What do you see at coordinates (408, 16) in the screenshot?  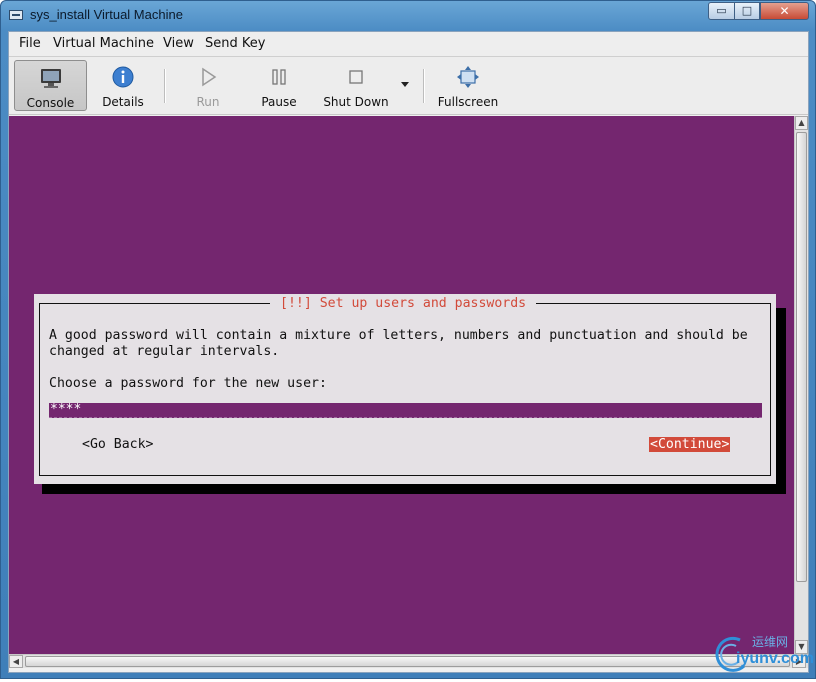 I see `title-bar: sys_install Virtual Machine ▭ □ ✕` at bounding box center [408, 16].